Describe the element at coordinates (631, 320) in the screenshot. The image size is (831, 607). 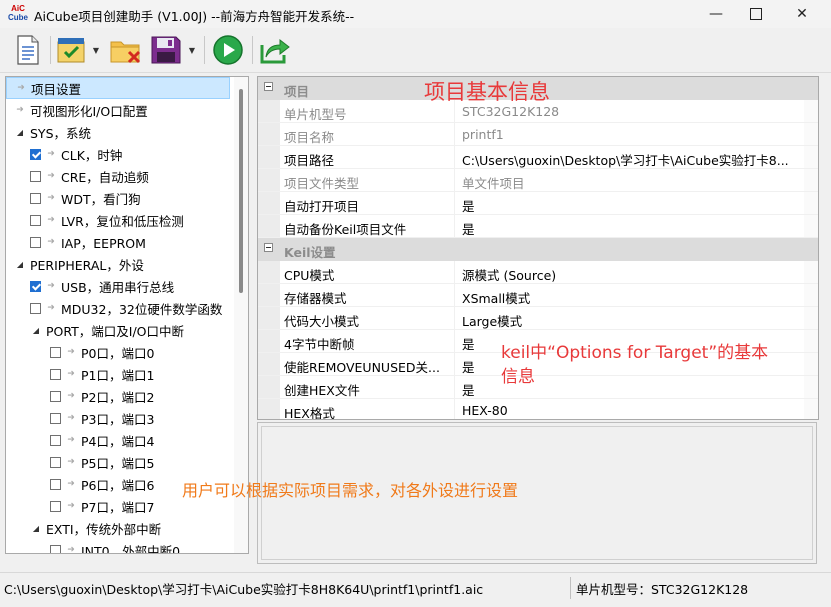
I see `property-value: Large模式` at that location.